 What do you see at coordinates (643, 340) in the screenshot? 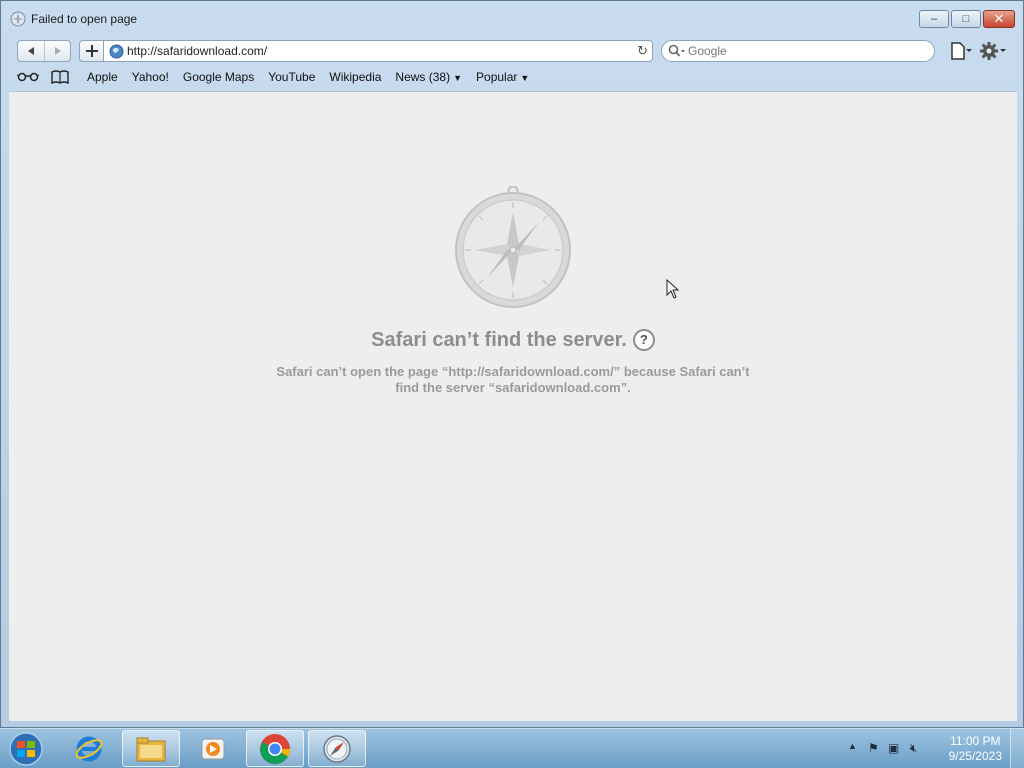
I see `help-button: ?` at bounding box center [643, 340].